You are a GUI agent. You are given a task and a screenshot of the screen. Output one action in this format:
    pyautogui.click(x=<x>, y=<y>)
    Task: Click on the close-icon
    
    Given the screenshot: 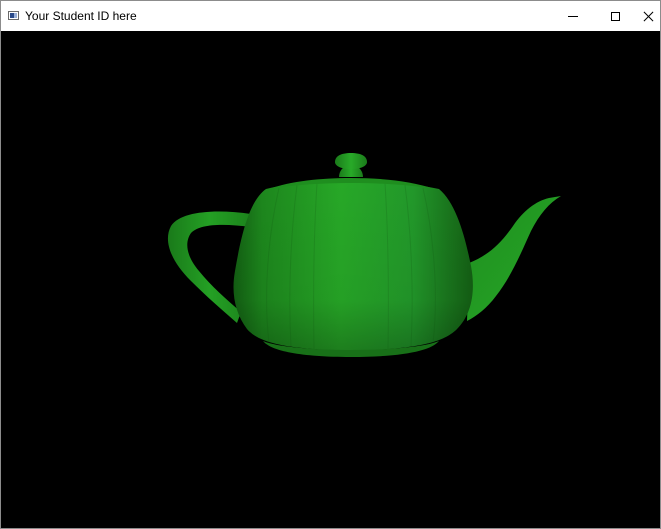 What is the action you would take?
    pyautogui.click(x=648, y=16)
    